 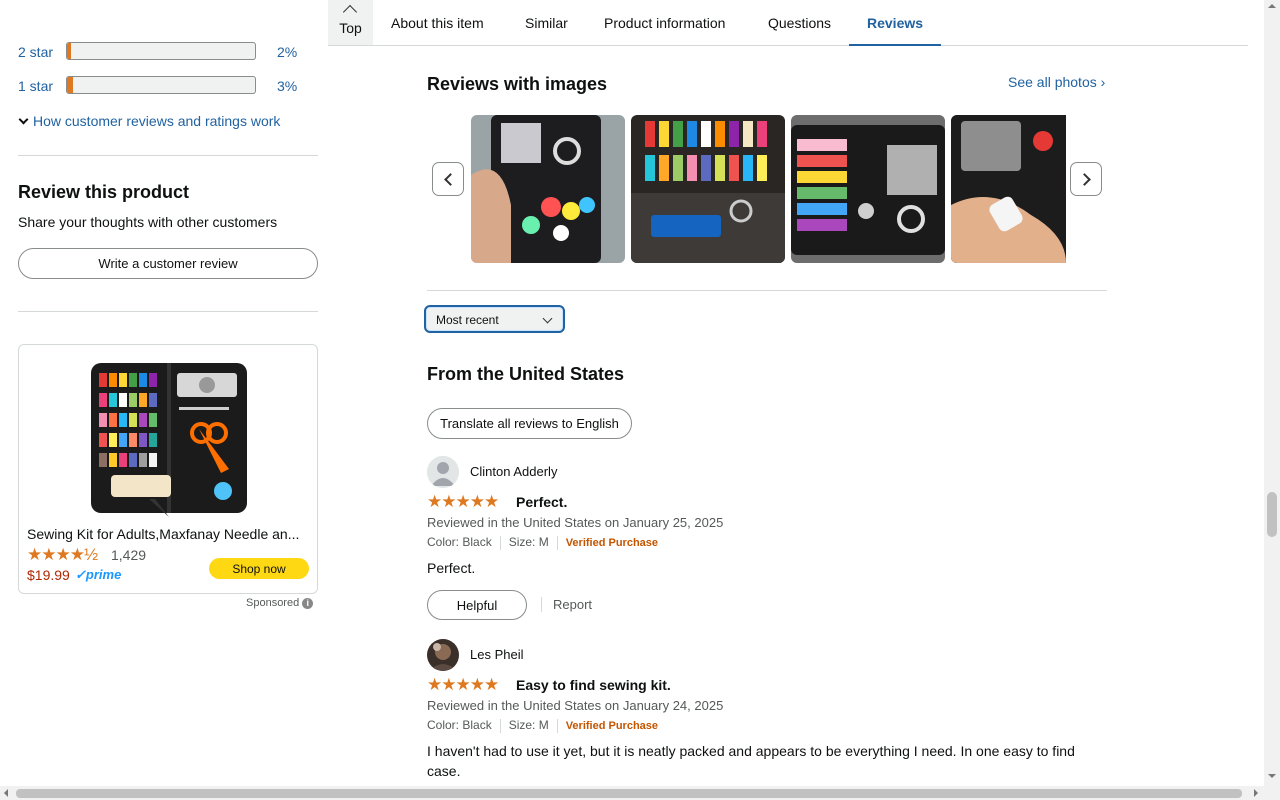 I want to click on translate-reviews-button: Translate all reviews to English, so click(x=529, y=423).